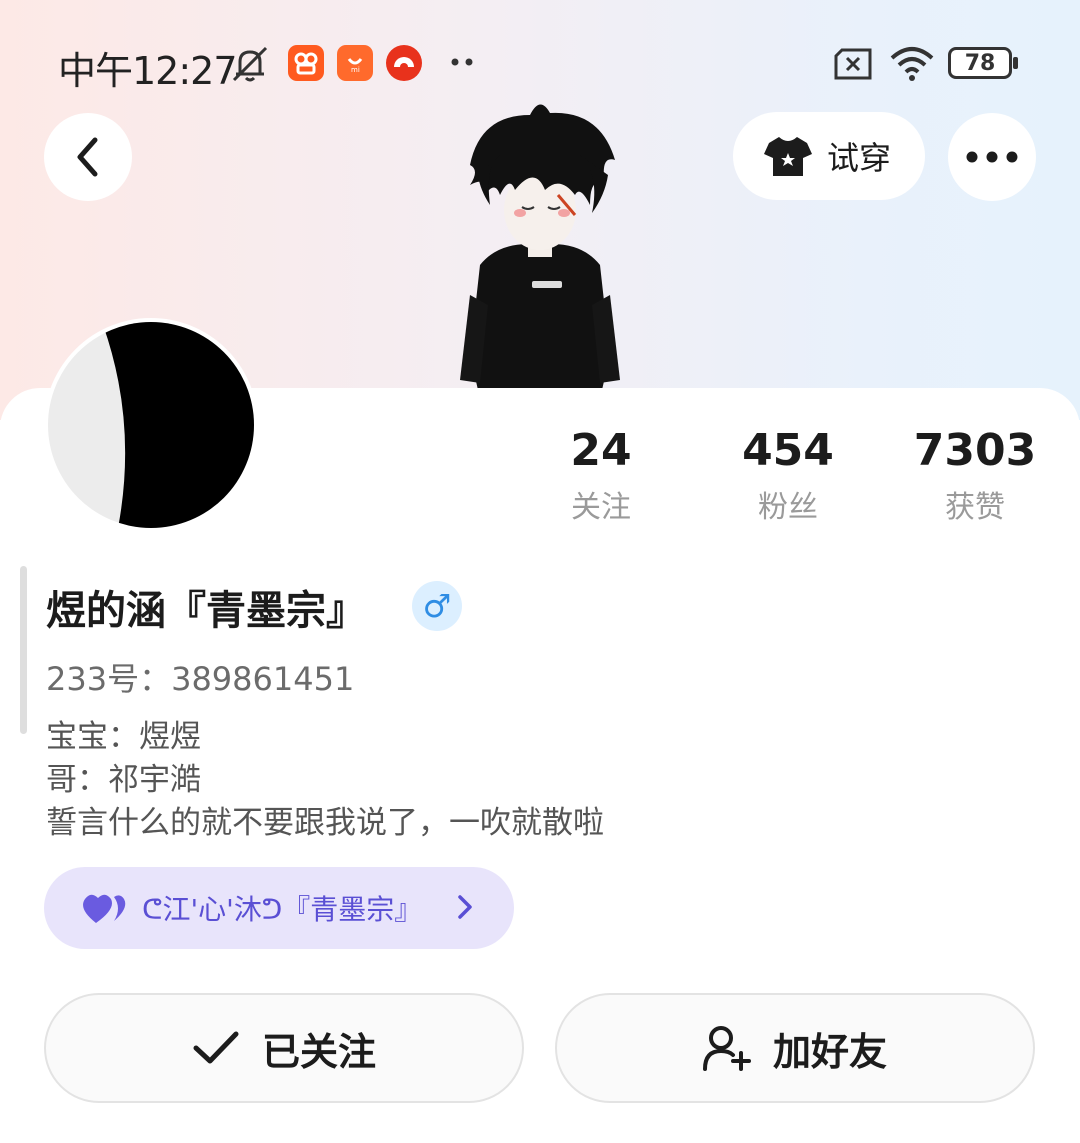  Describe the element at coordinates (975, 450) in the screenshot. I see `likes-count: 7303` at that location.